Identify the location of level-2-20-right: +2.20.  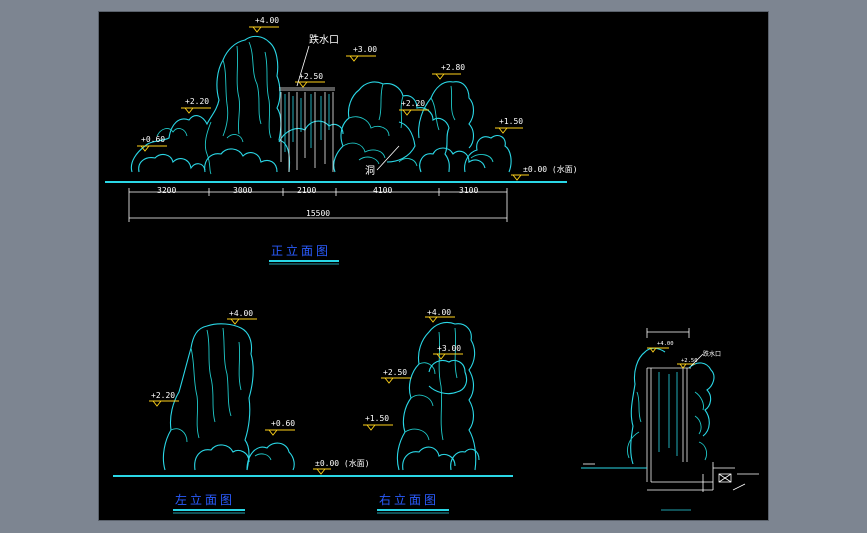
(413, 103).